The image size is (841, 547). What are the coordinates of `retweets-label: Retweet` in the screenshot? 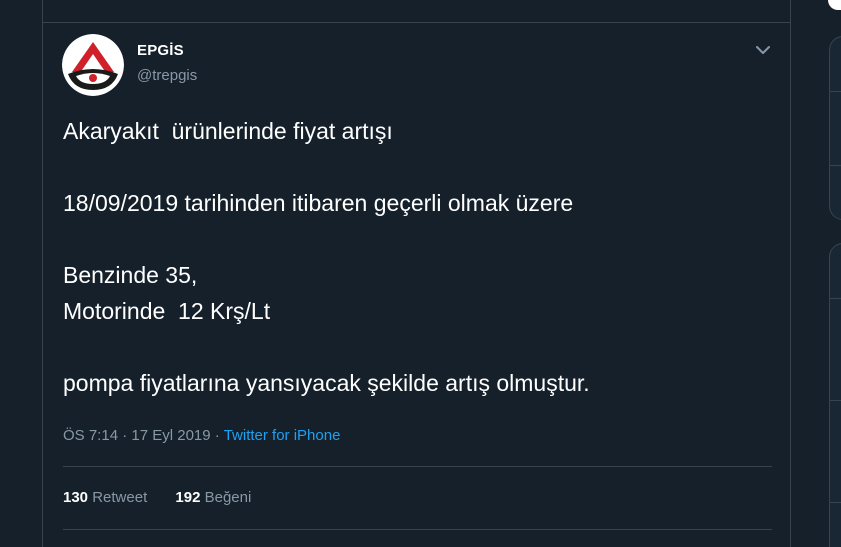 It's located at (120, 497).